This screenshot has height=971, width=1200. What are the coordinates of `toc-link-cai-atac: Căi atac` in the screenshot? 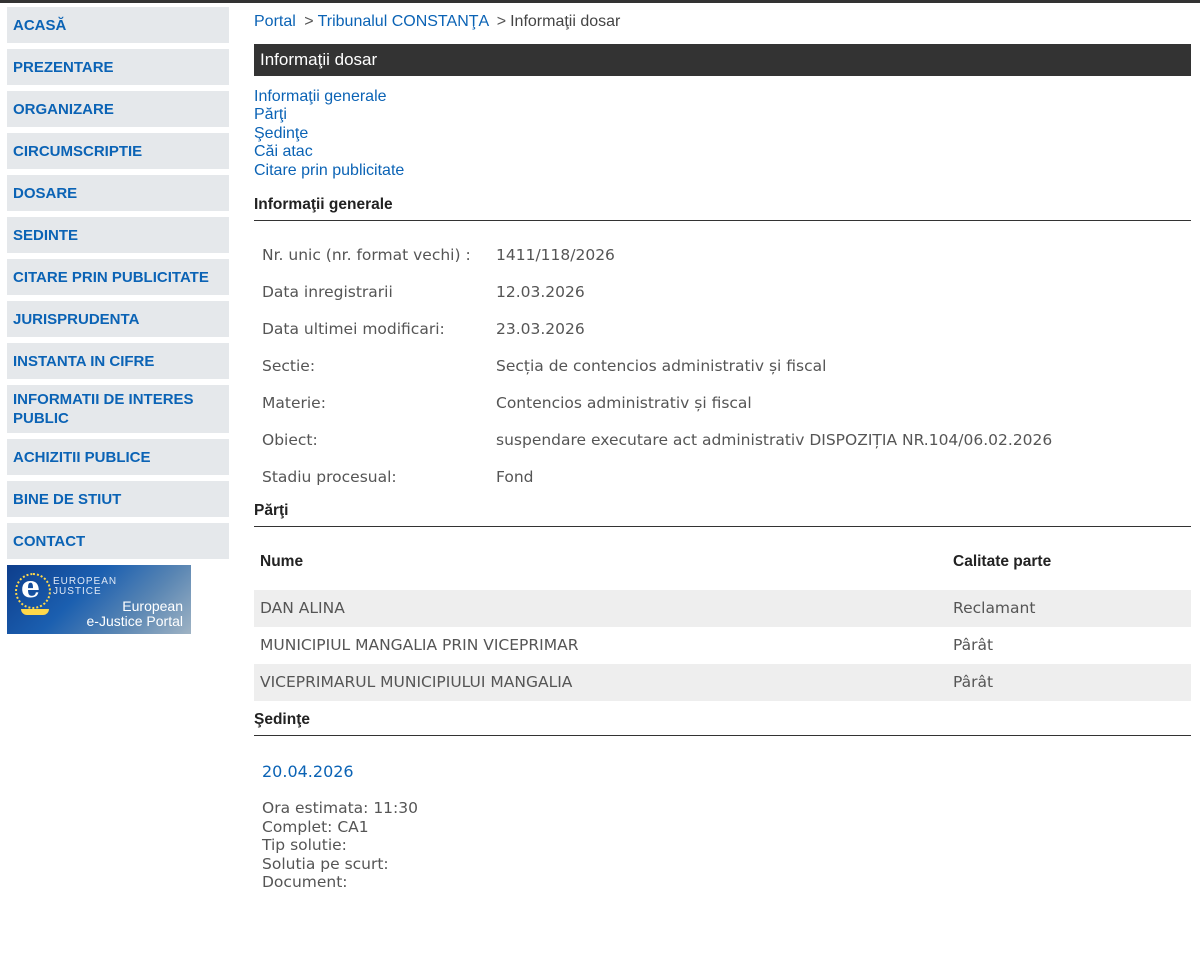 It's located at (722, 152).